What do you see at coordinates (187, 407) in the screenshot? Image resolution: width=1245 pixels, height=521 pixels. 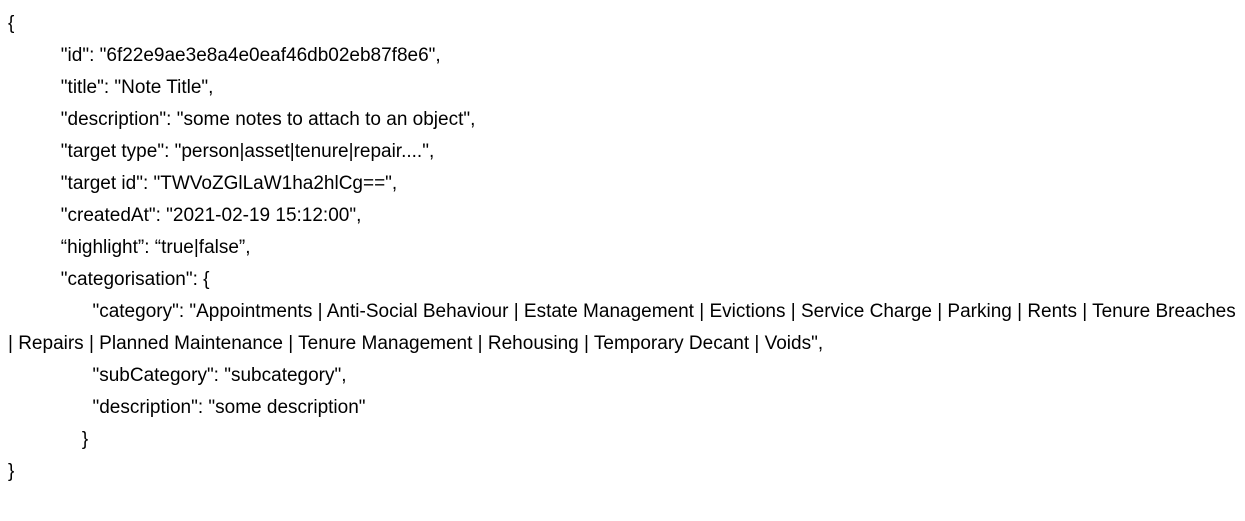 I see `json-line-inner-description: "description": "some description"` at bounding box center [187, 407].